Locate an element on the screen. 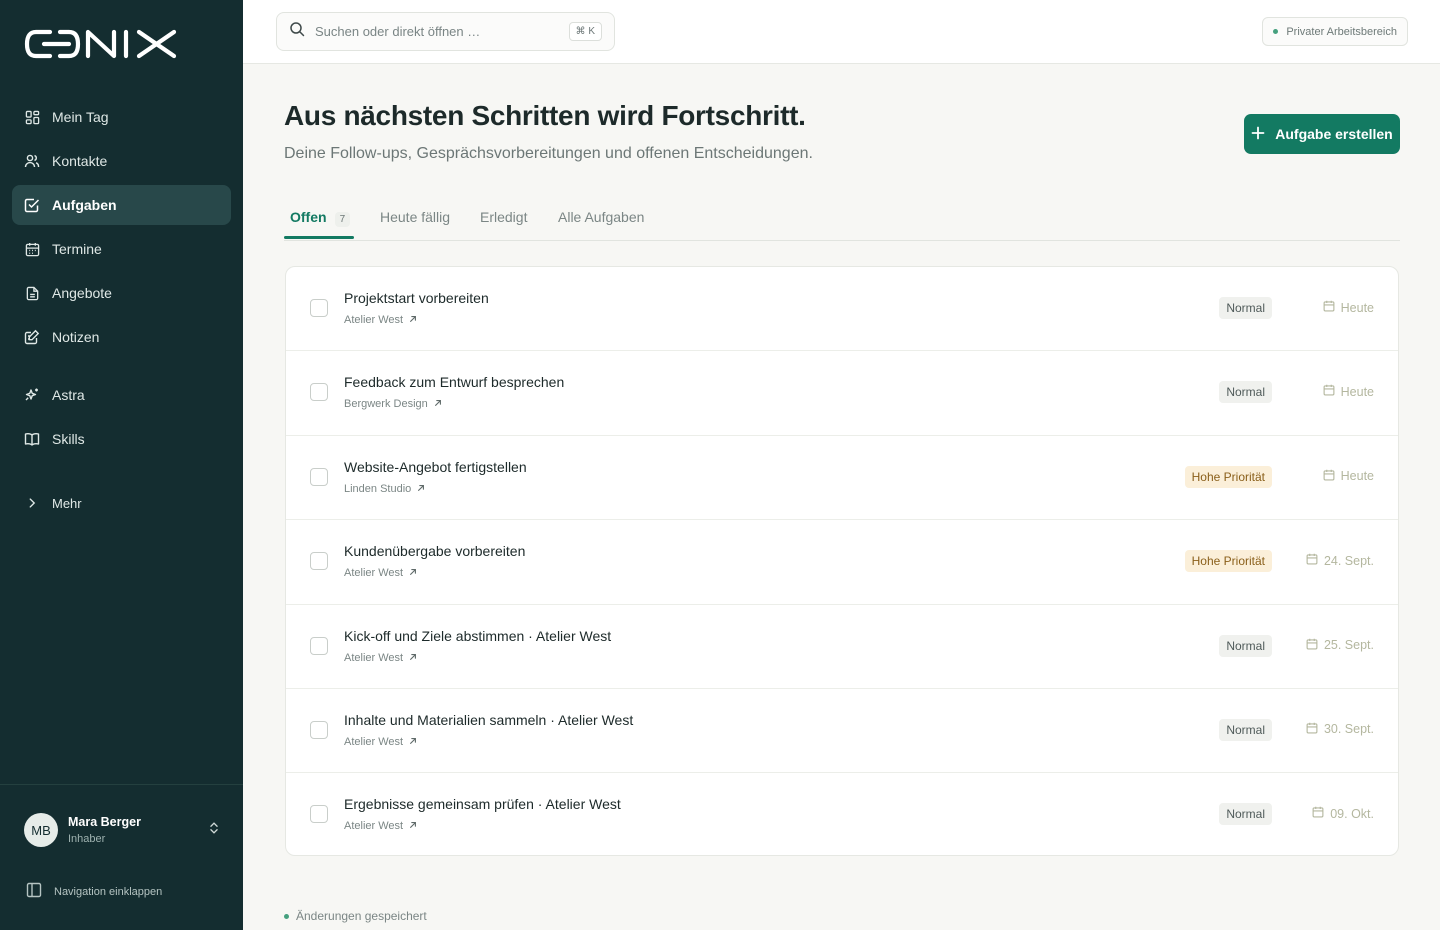  due-label: 25. Sept. is located at coordinates (1348, 645).